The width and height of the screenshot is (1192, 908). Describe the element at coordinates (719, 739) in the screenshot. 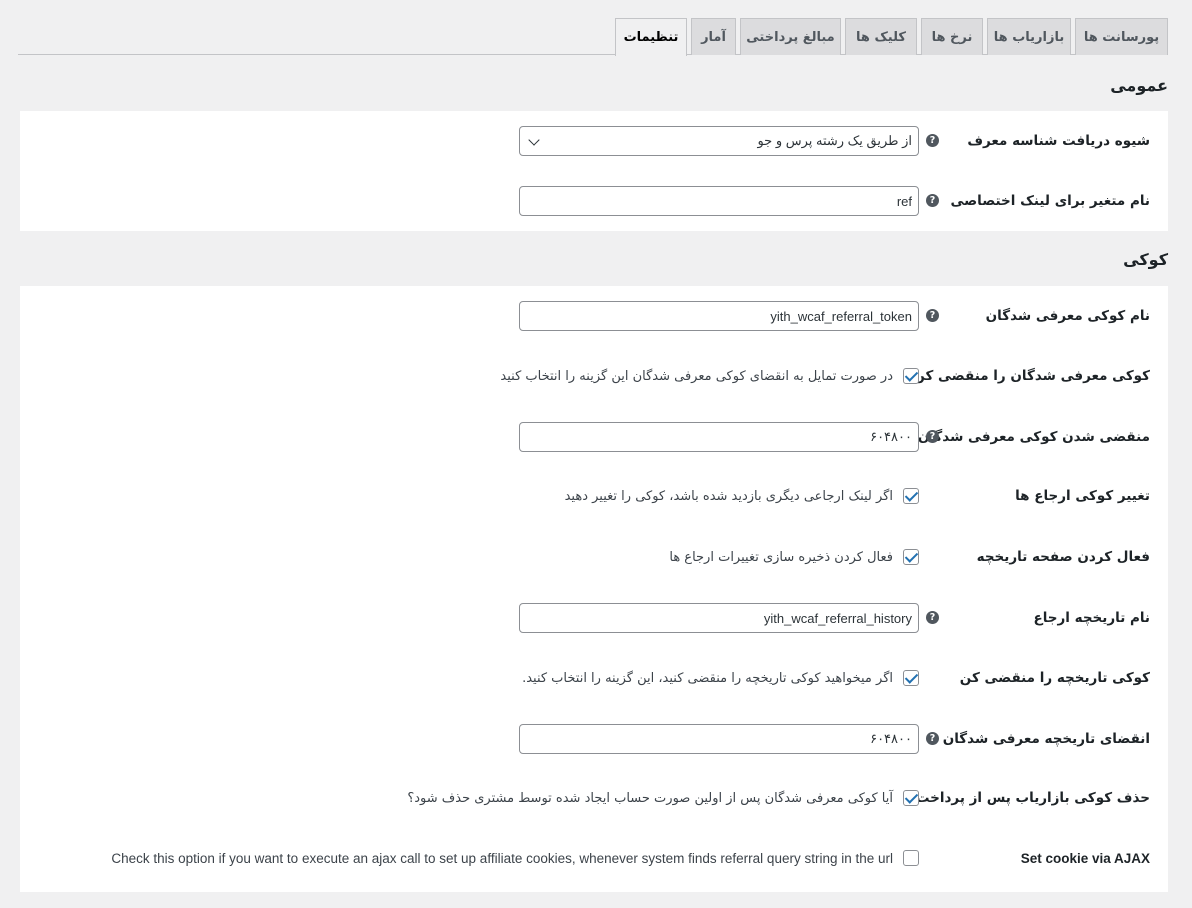

I see `history-expiration-input: ۶۰۴۸۰۰` at that location.